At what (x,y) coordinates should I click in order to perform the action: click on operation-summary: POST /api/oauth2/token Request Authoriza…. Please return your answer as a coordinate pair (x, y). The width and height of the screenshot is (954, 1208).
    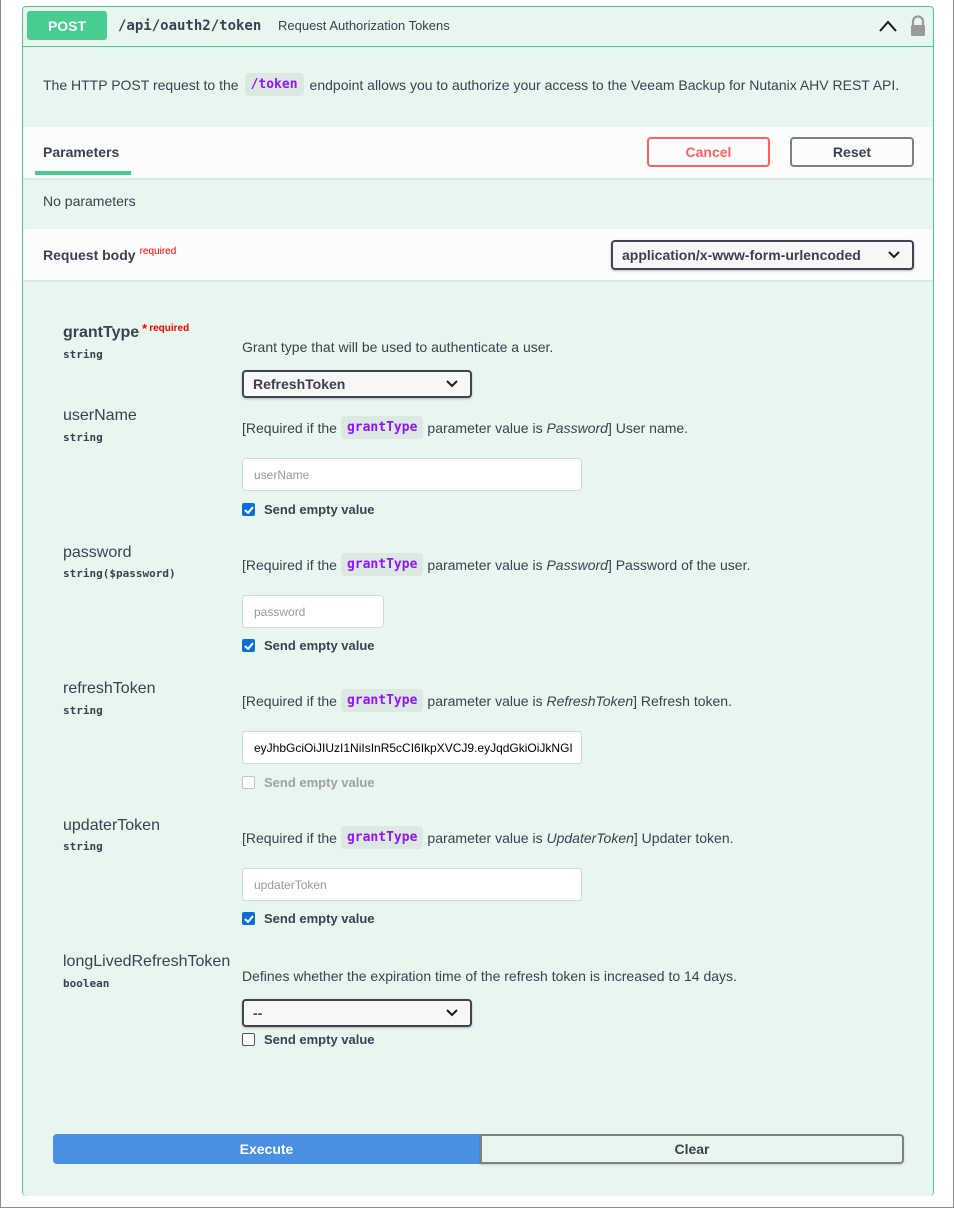
    Looking at the image, I should click on (478, 27).